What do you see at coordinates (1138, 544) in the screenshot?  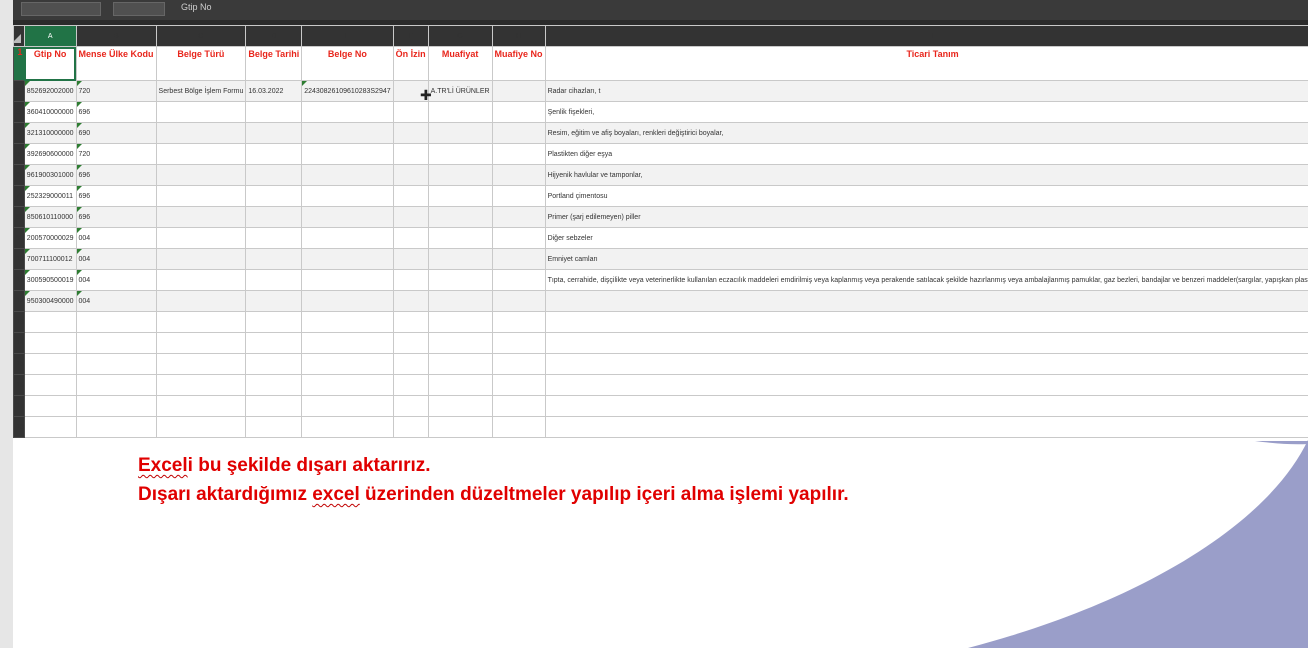 I see `decorative-swoosh` at bounding box center [1138, 544].